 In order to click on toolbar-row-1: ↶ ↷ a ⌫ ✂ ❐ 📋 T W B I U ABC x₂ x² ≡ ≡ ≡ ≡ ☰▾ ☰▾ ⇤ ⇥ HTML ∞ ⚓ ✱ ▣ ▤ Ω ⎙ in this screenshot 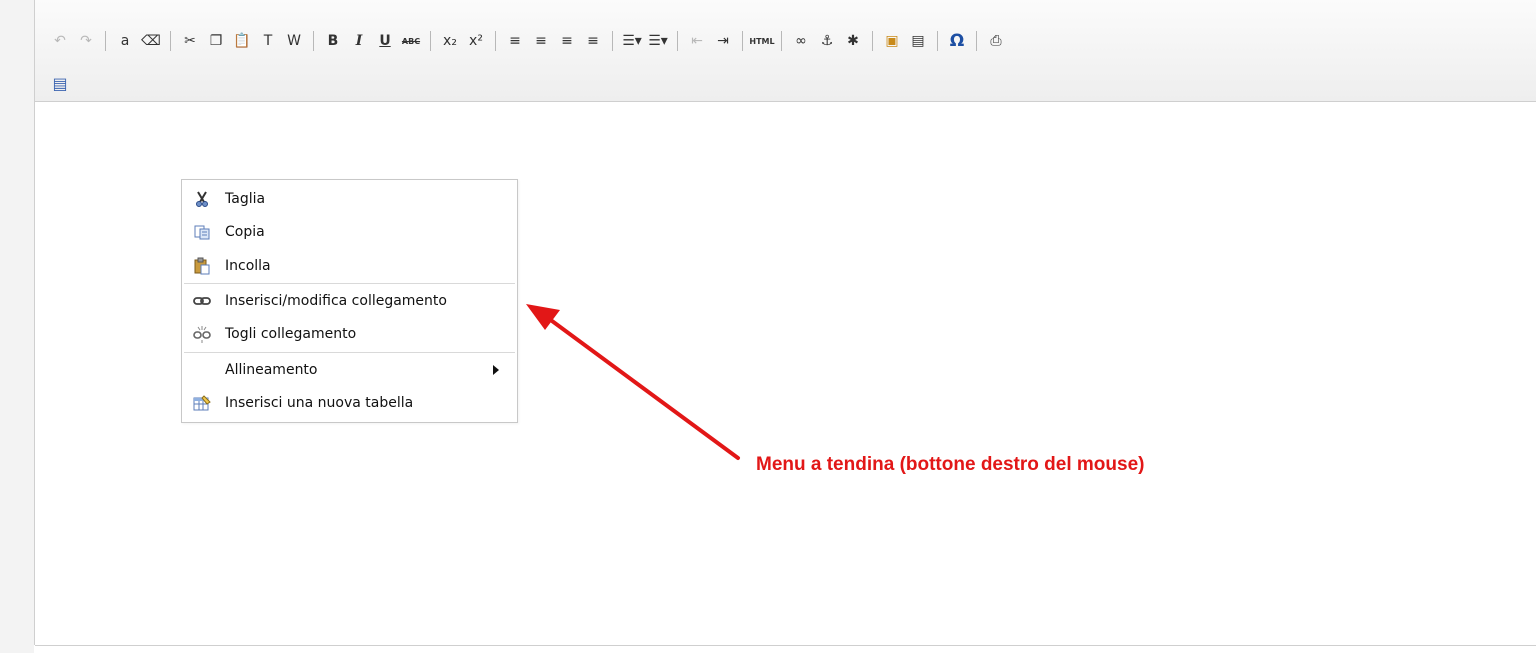, I will do `click(528, 41)`.